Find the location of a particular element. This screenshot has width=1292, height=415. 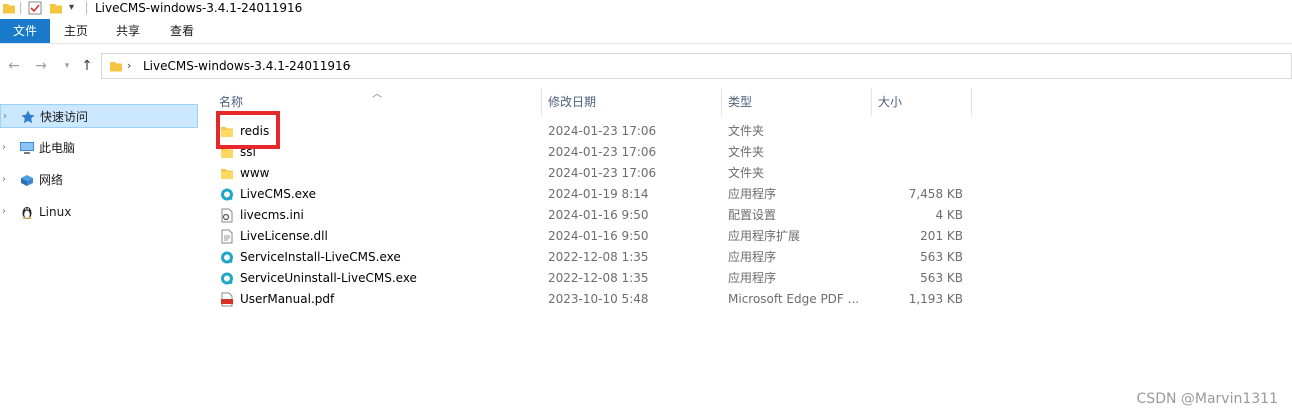

file-row: redis 2024-01-23 17:06 文件夹 is located at coordinates (593, 131).